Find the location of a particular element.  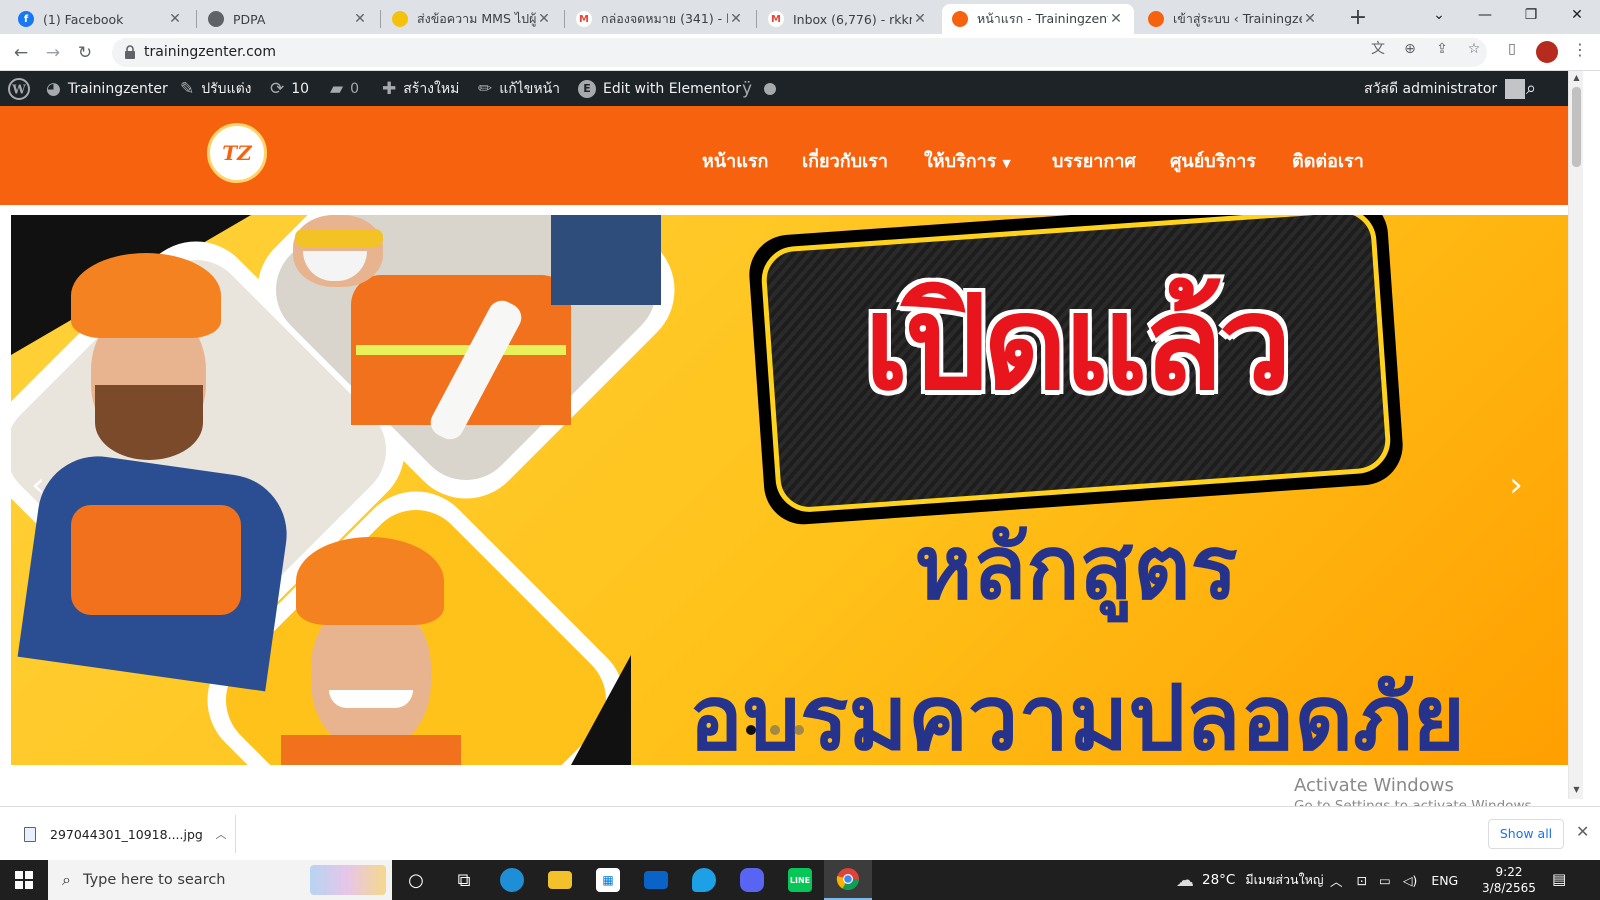

nav-about: เกี่ยวกับเรา is located at coordinates (845, 159).